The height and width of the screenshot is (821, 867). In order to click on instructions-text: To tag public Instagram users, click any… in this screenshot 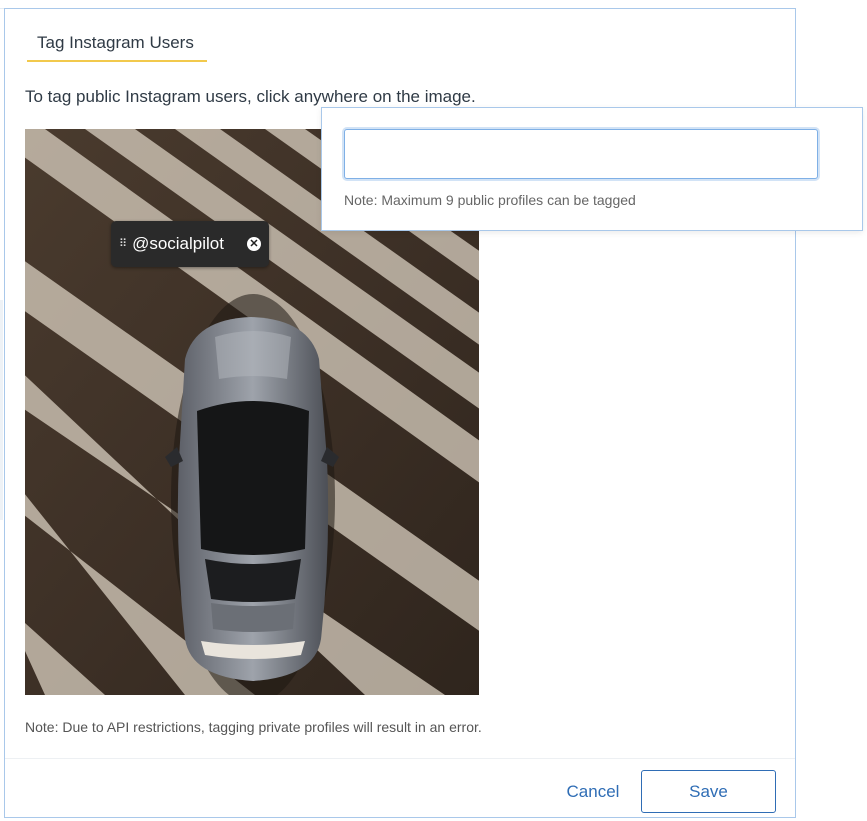, I will do `click(250, 96)`.